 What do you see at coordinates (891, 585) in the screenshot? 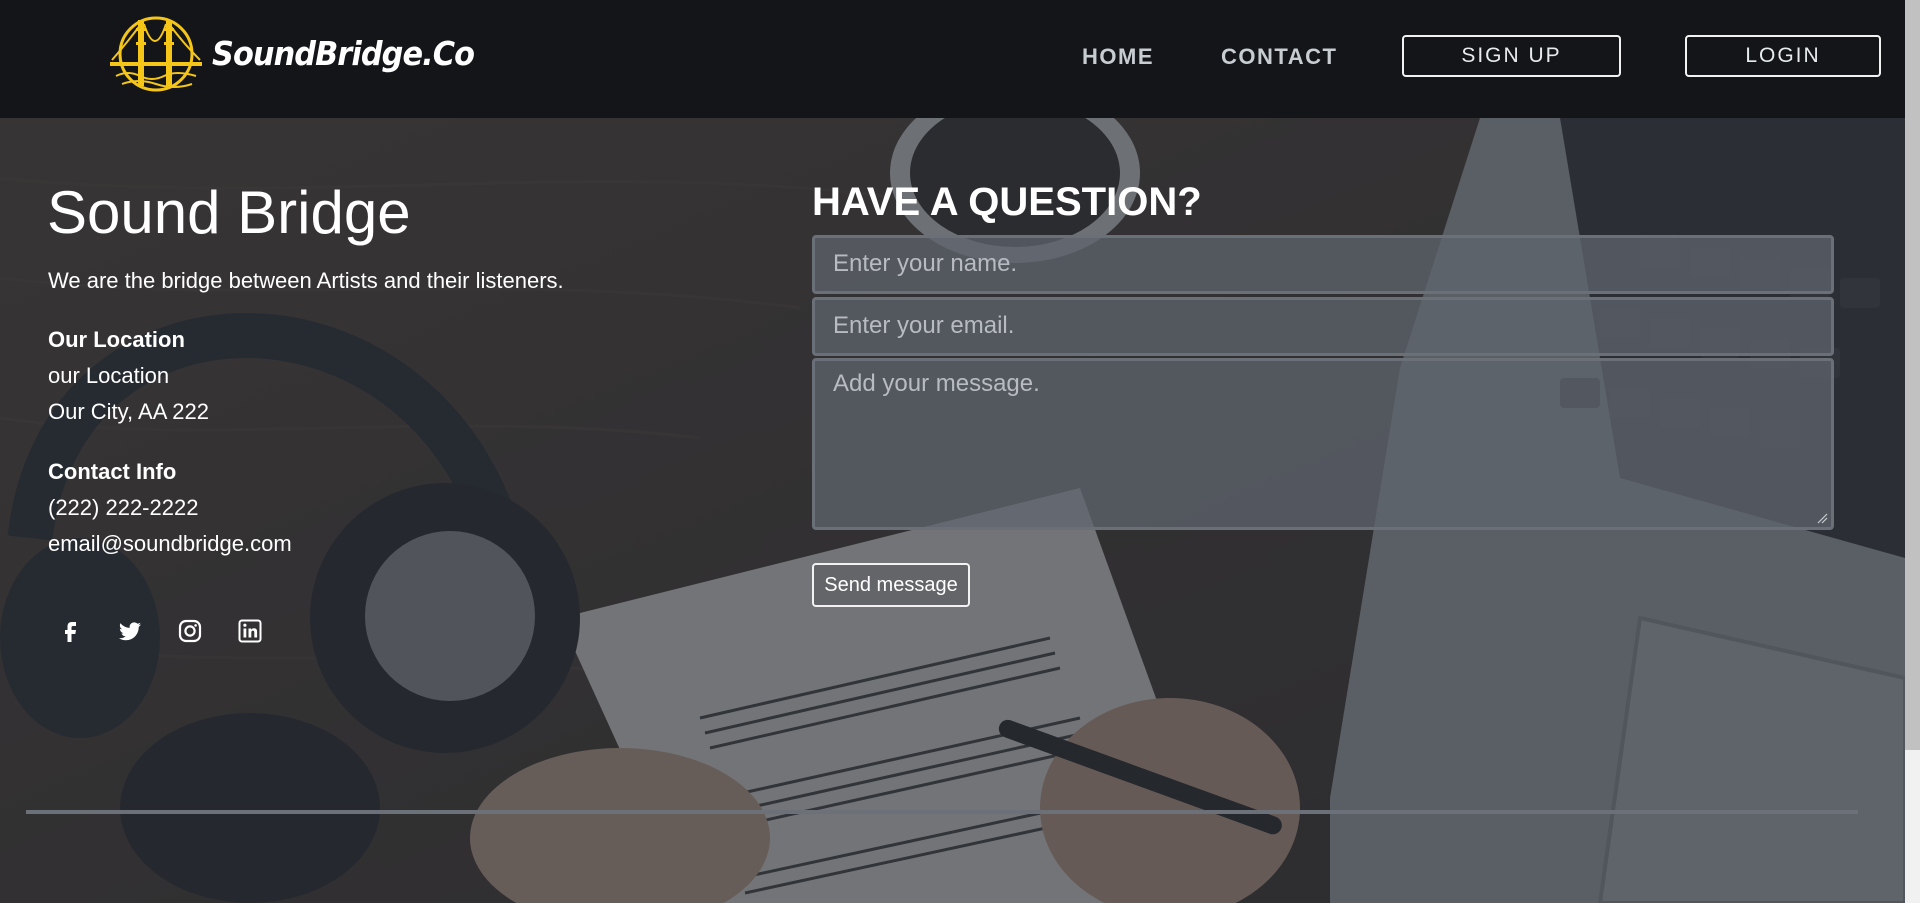
I see `send-message-button: Send message` at bounding box center [891, 585].